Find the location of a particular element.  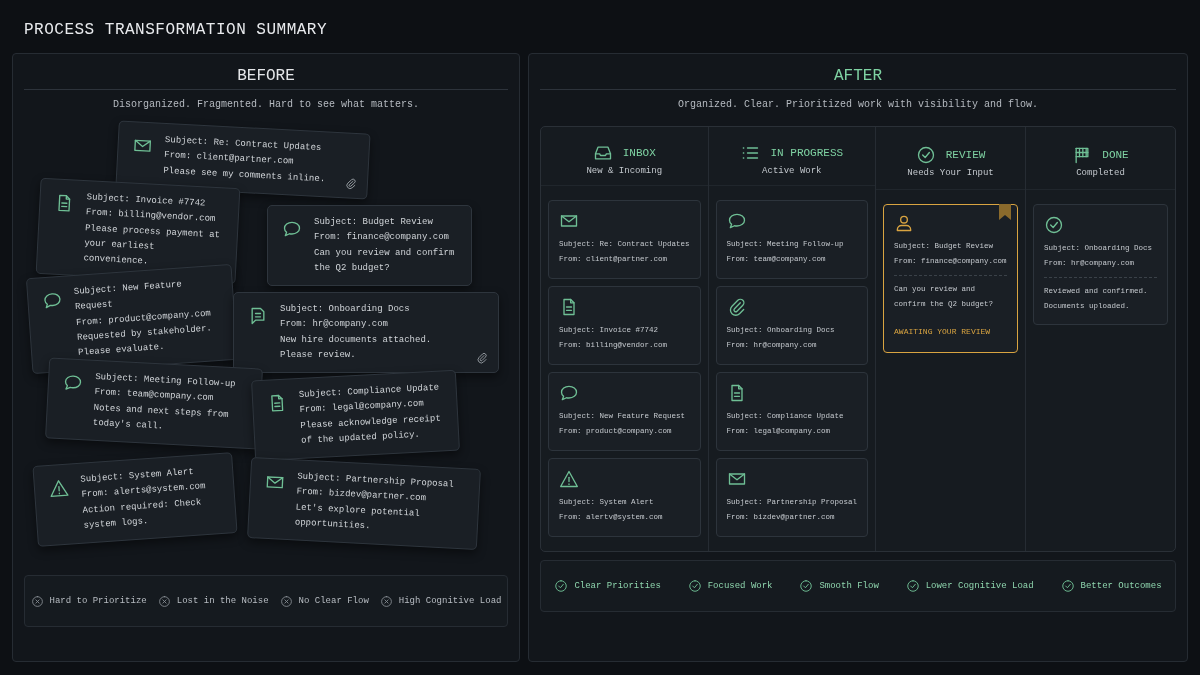

email-sender: From: team@company.com is located at coordinates (154, 395).